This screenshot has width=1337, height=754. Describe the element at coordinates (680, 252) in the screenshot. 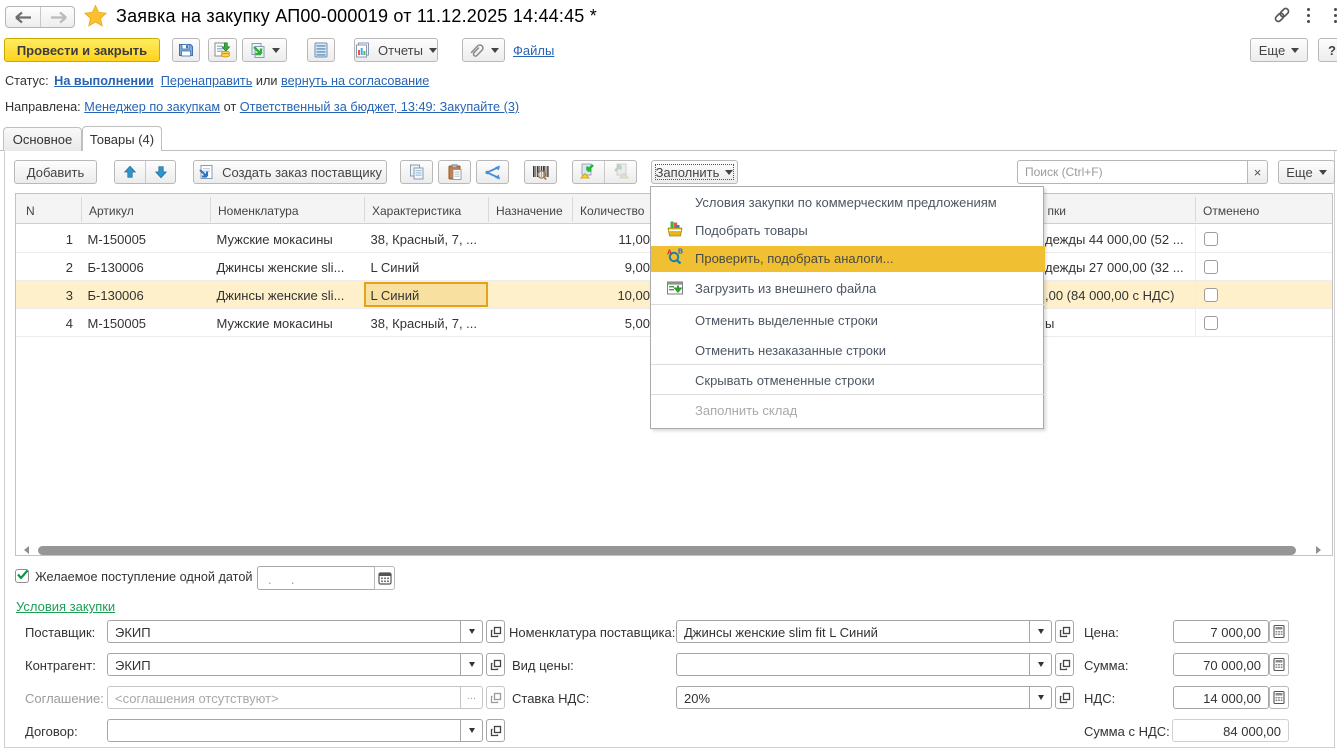

I see `svg-text: B` at that location.